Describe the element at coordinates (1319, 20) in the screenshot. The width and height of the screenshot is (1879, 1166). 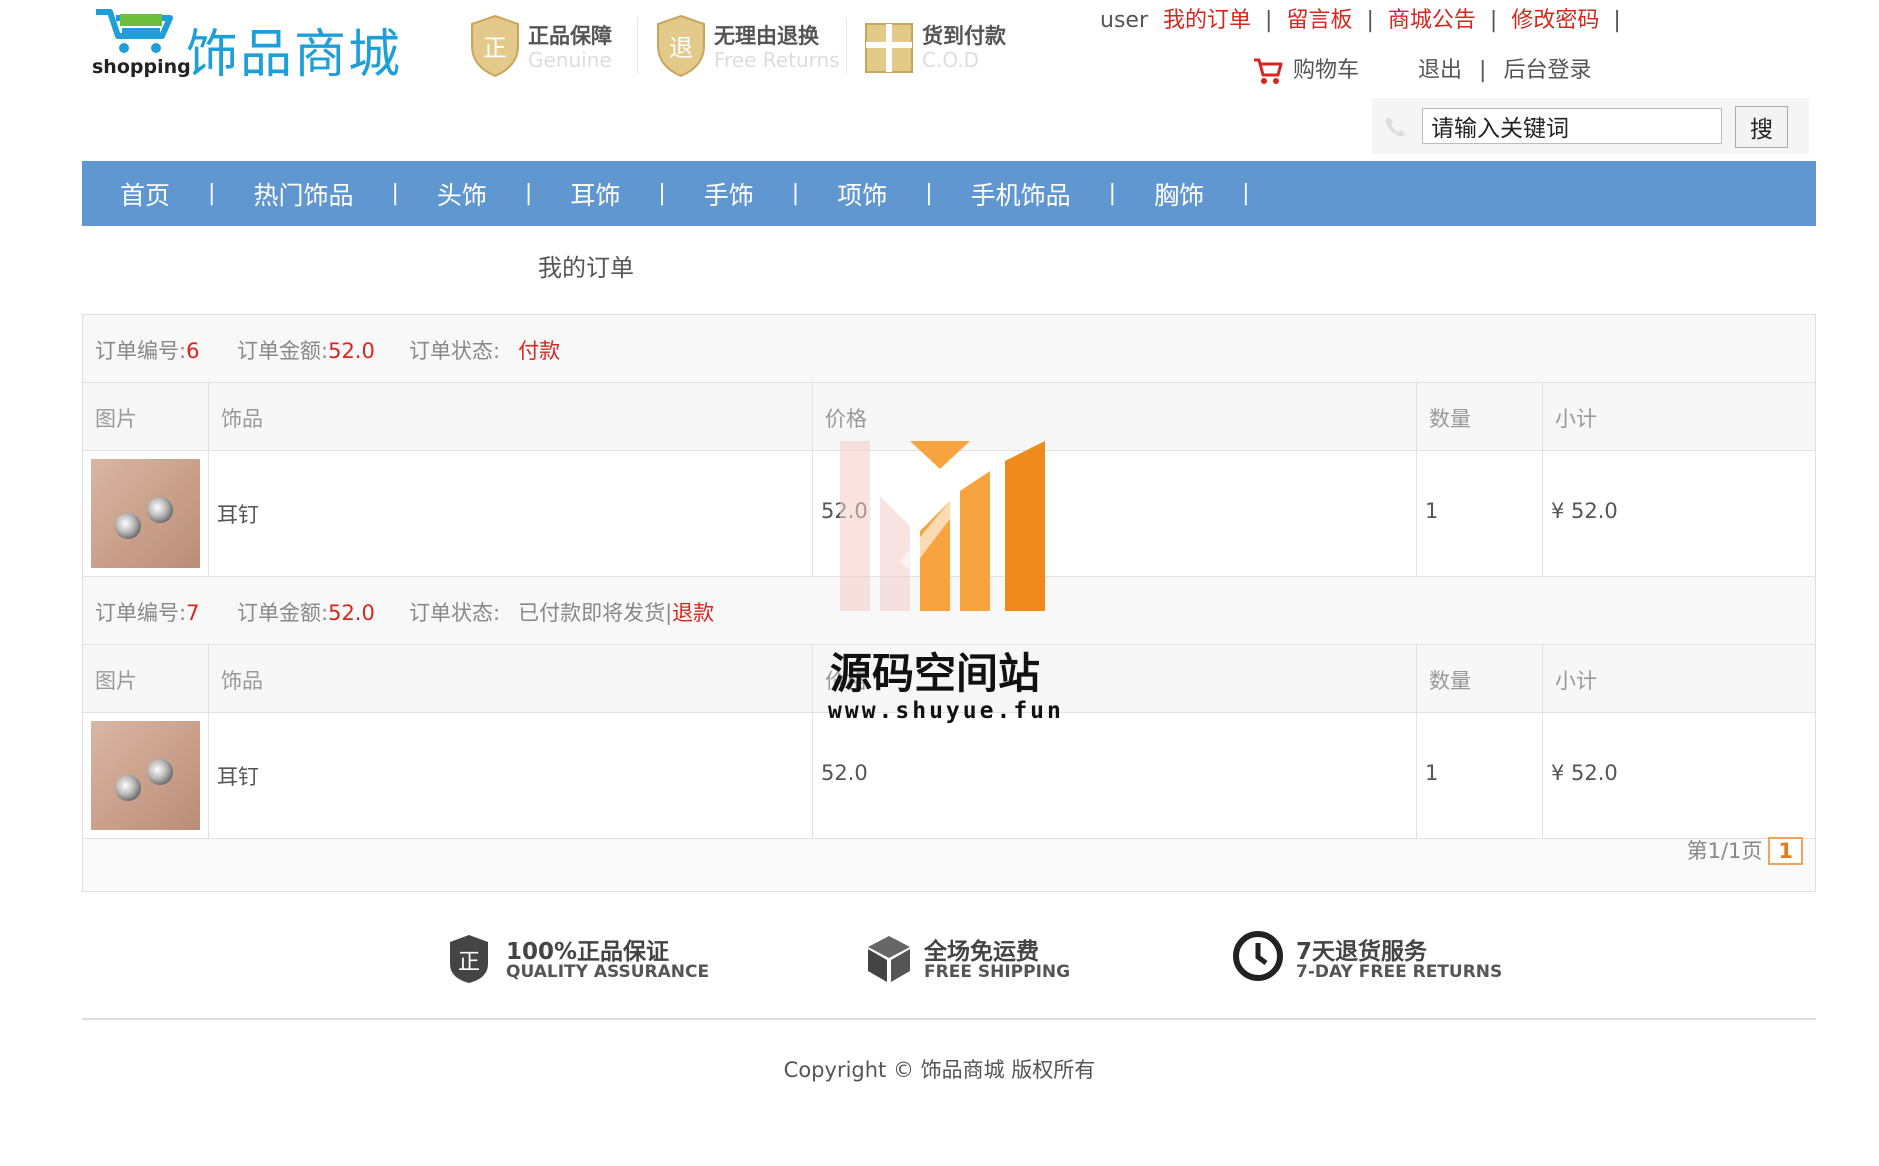
I see `link-message-board: 留言板` at that location.